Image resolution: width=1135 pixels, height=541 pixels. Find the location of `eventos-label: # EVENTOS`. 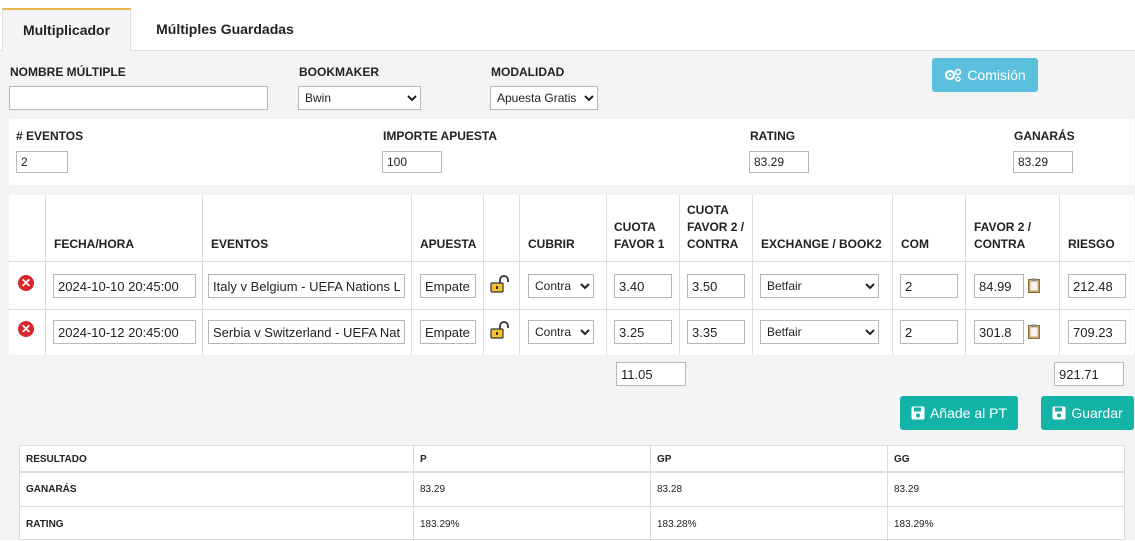

eventos-label: # EVENTOS is located at coordinates (50, 136).